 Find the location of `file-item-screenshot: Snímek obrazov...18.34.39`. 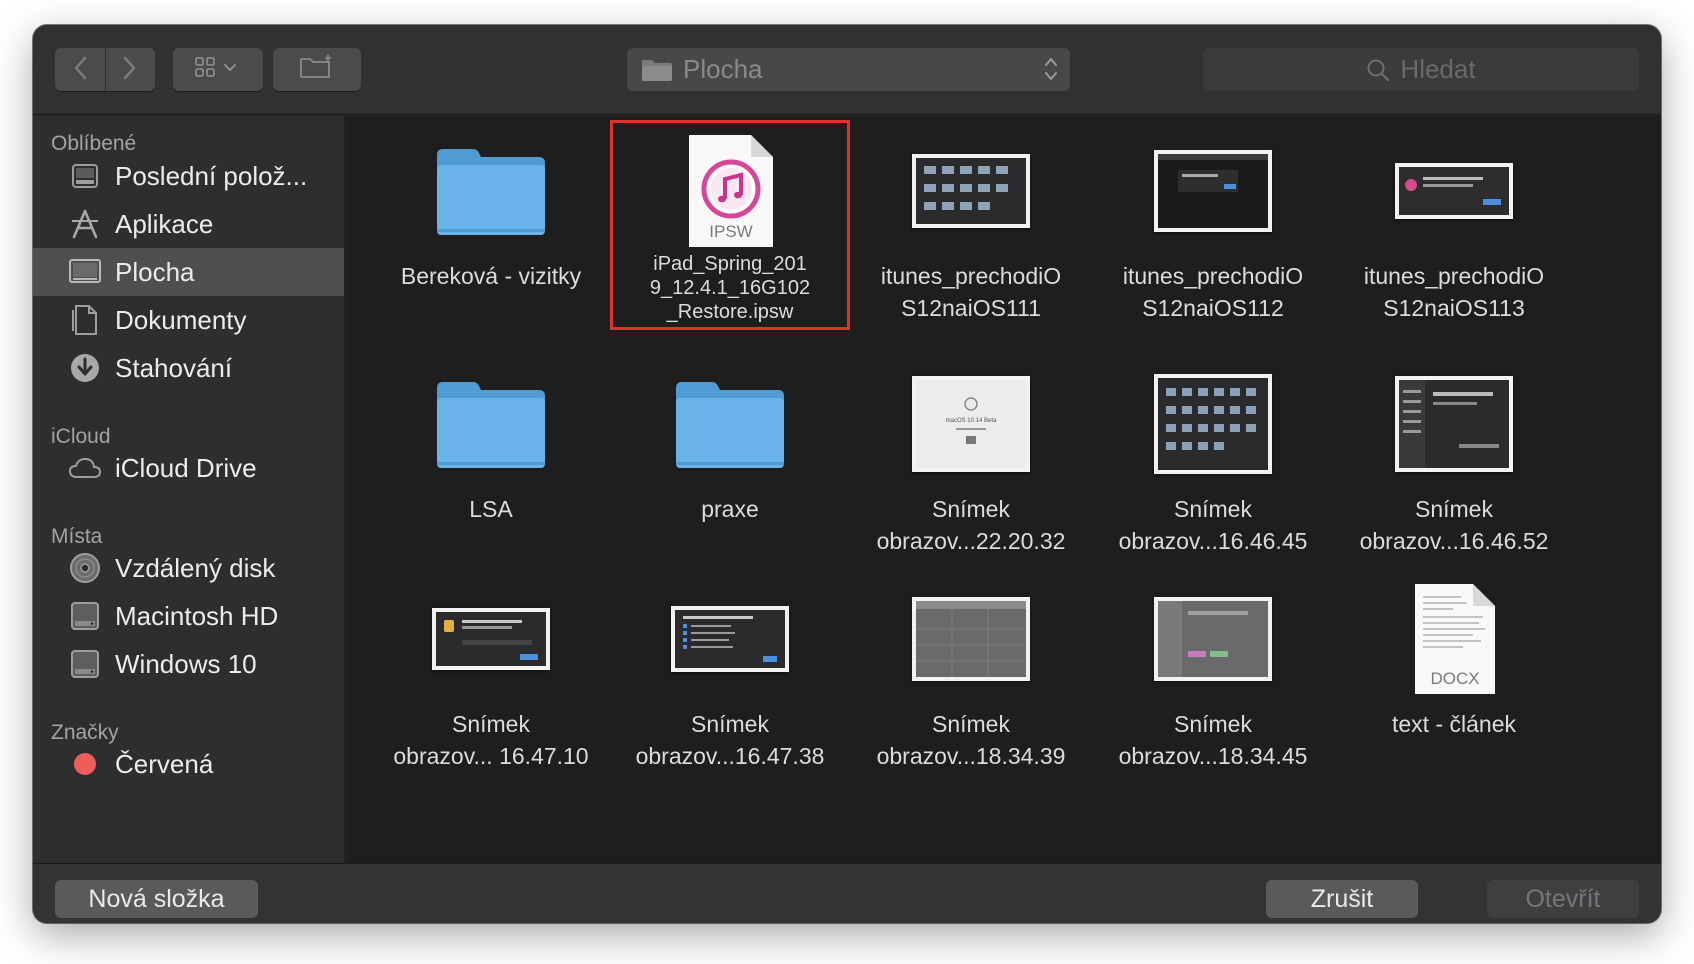

file-item-screenshot: Snímek obrazov...18.34.39 is located at coordinates (971, 683).